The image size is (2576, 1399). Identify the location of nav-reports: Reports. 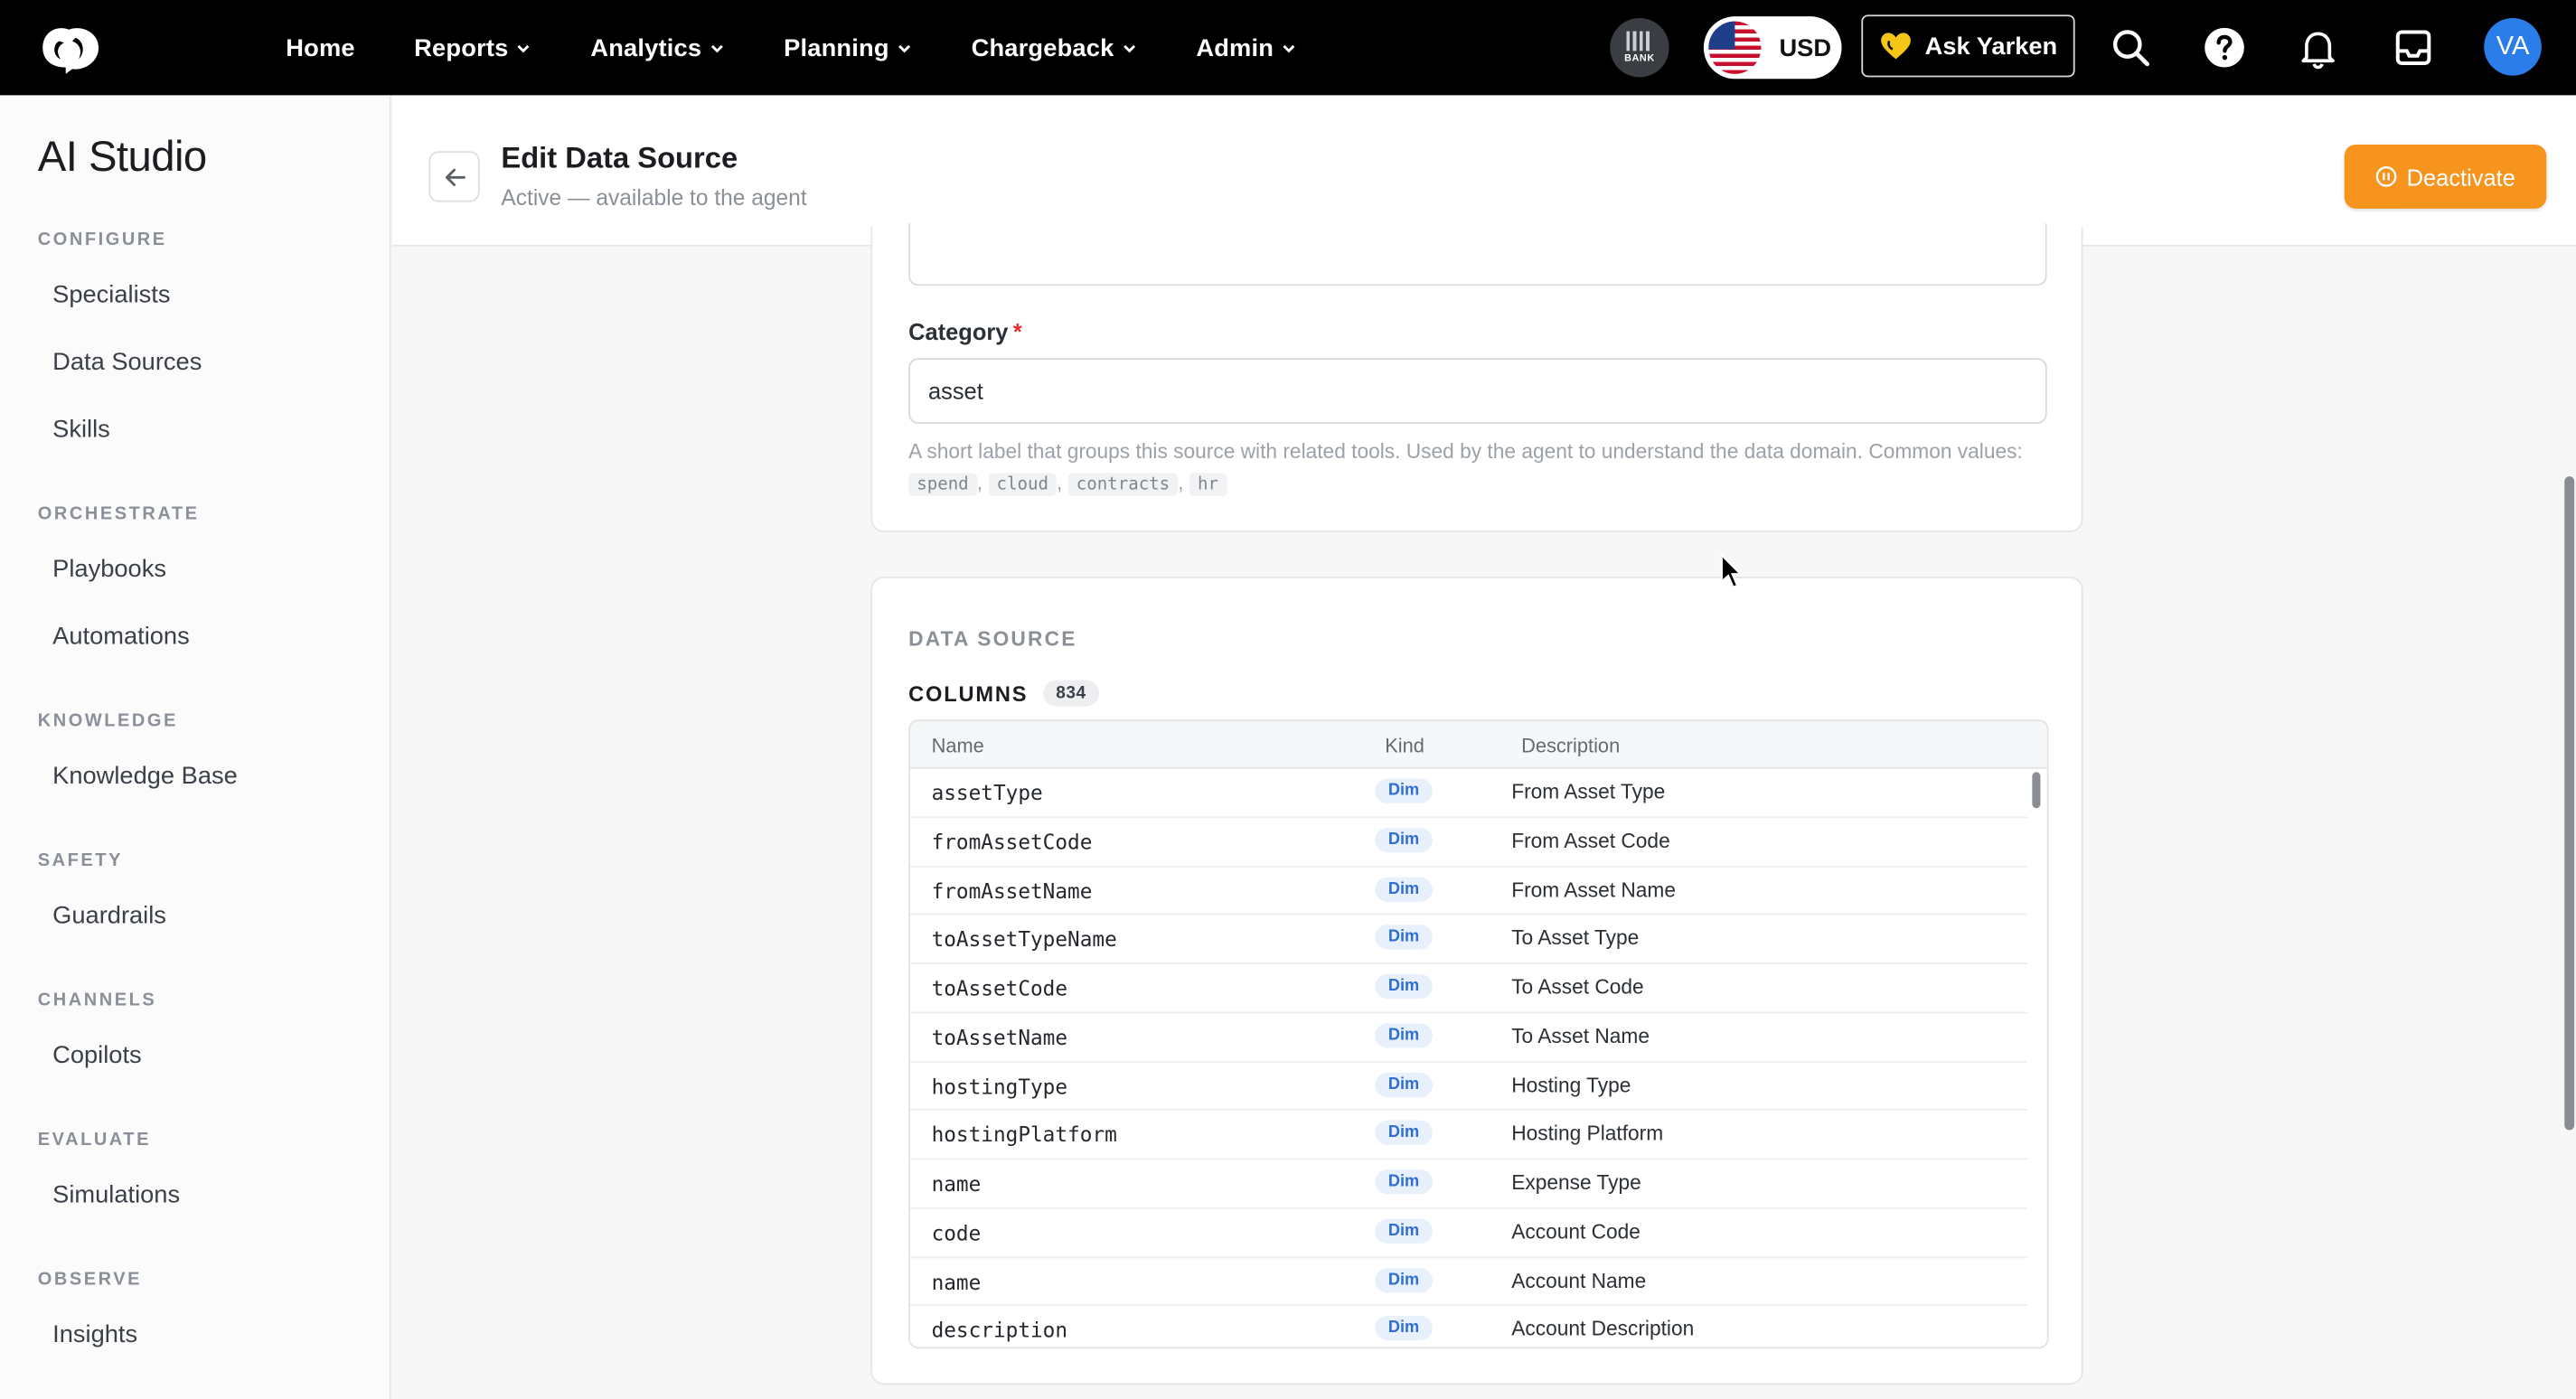
(473, 47).